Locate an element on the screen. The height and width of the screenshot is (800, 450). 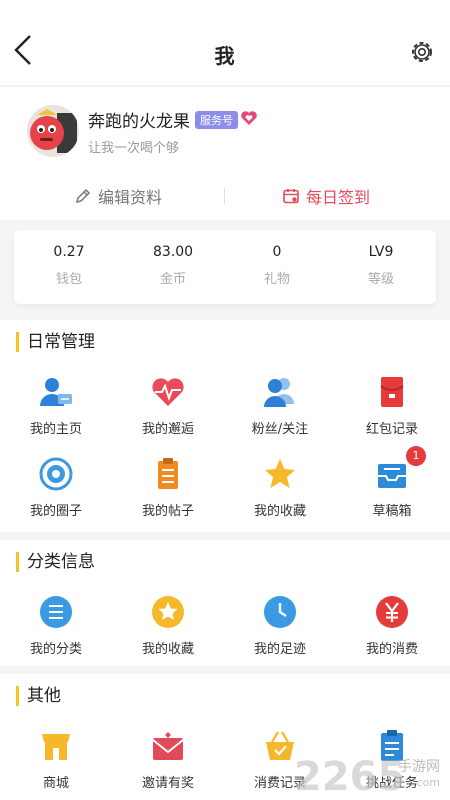
grid-item-drafts: 1 草稿箱 is located at coordinates (392, 482).